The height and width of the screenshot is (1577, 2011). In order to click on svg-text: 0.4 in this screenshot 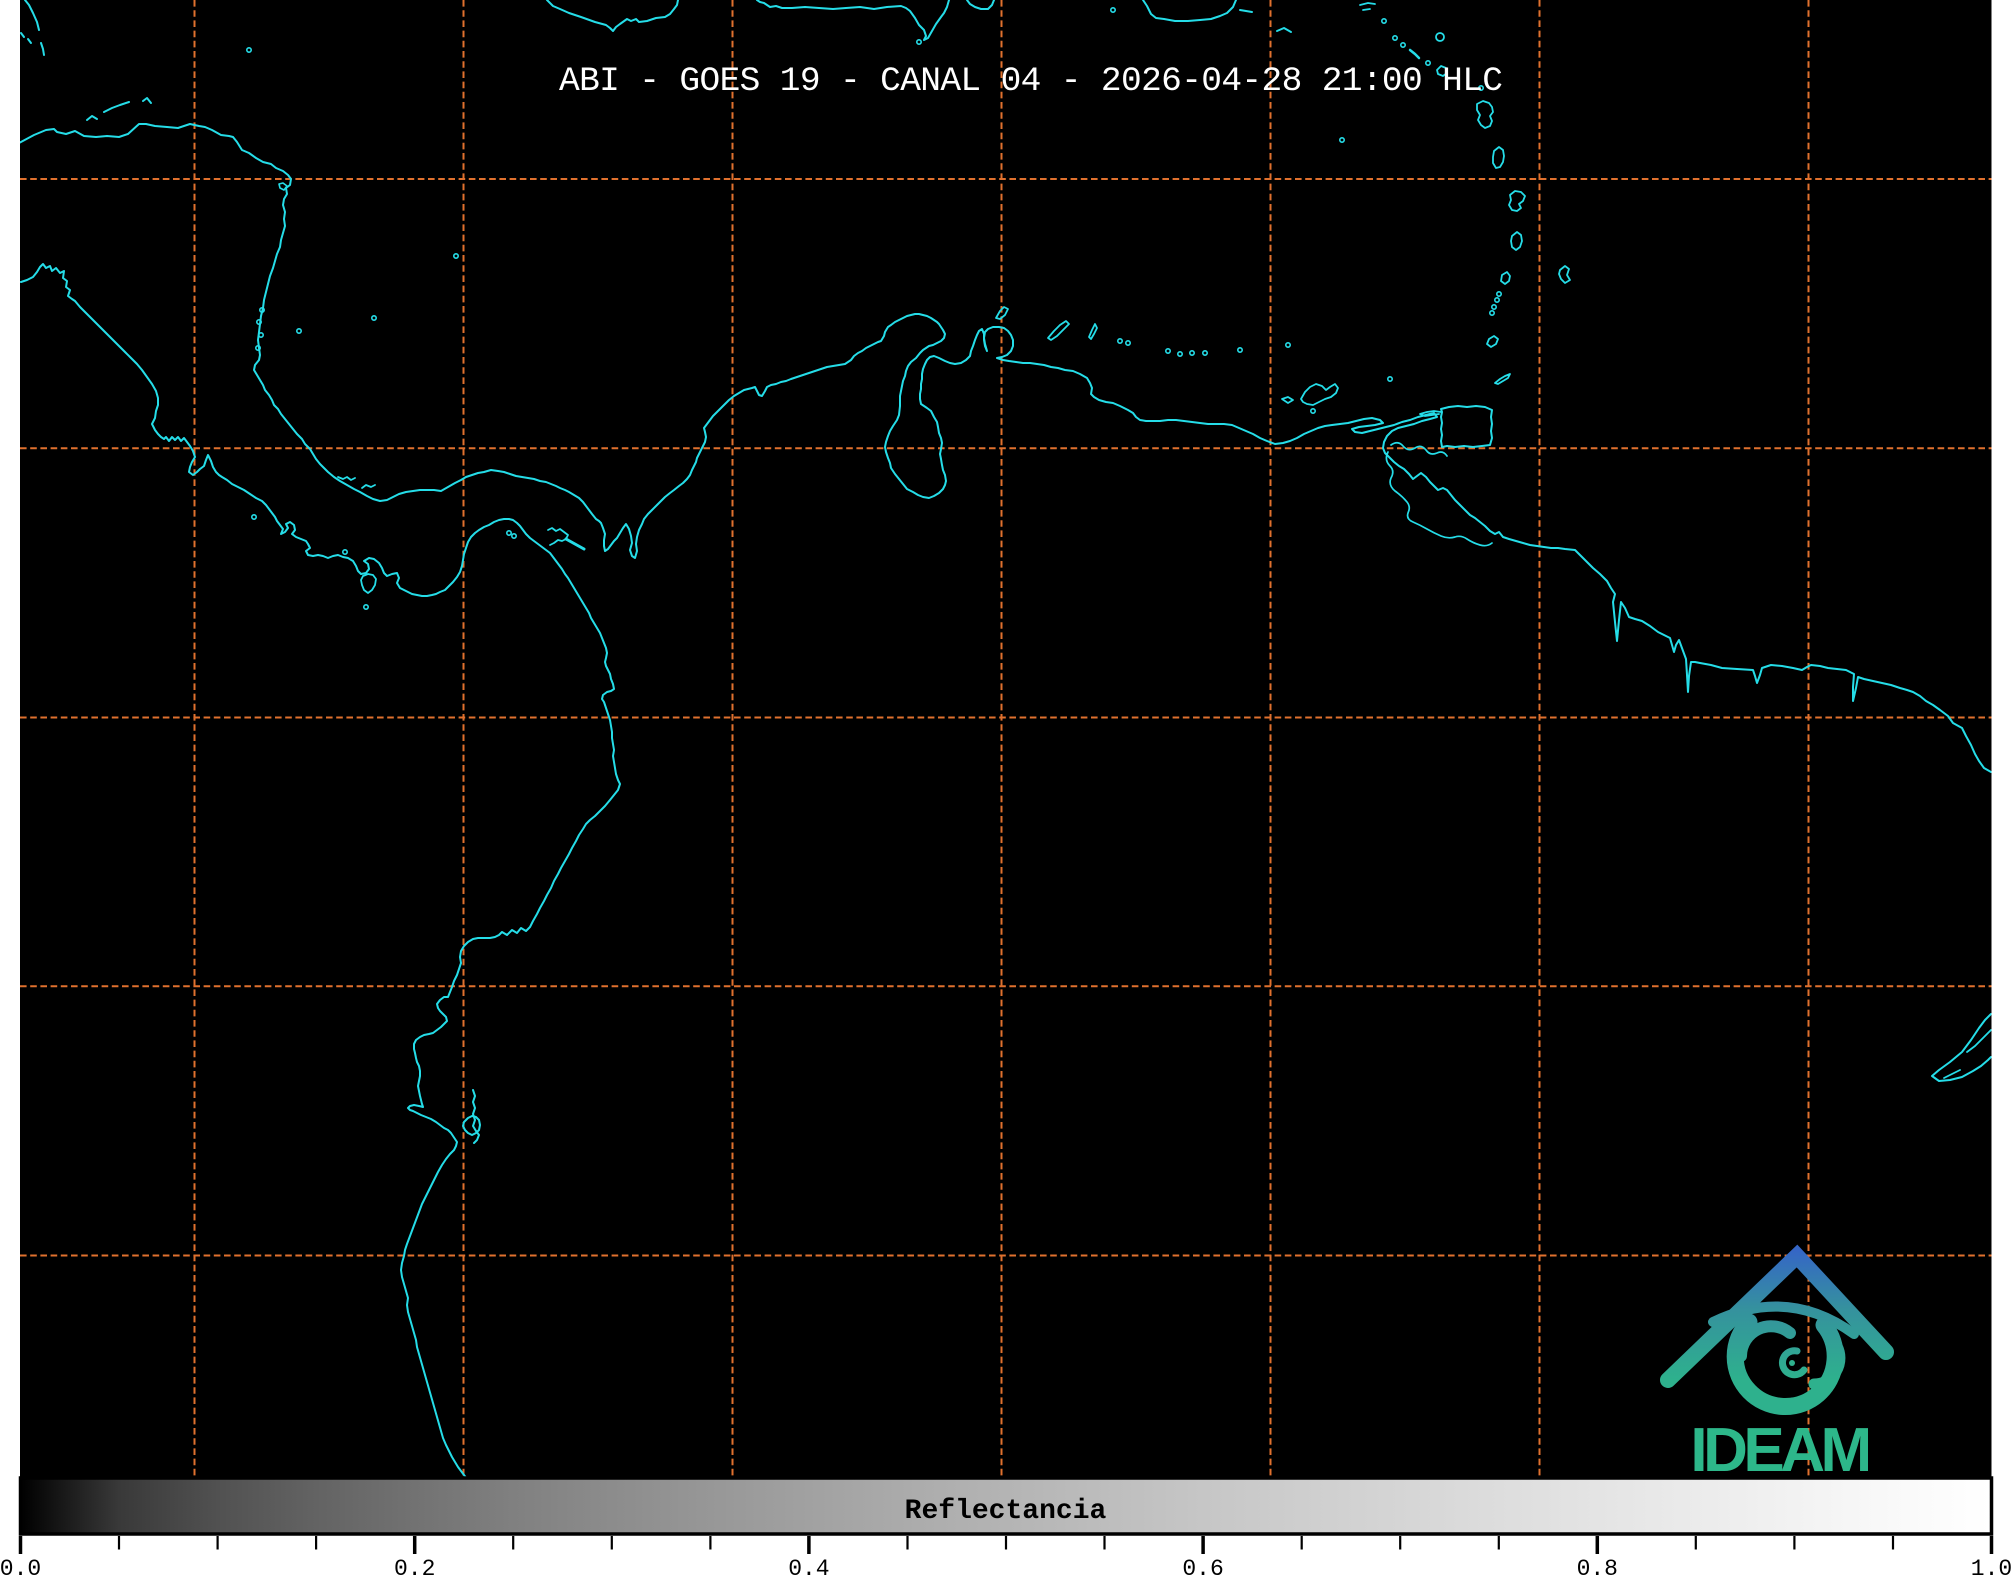, I will do `click(808, 1566)`.